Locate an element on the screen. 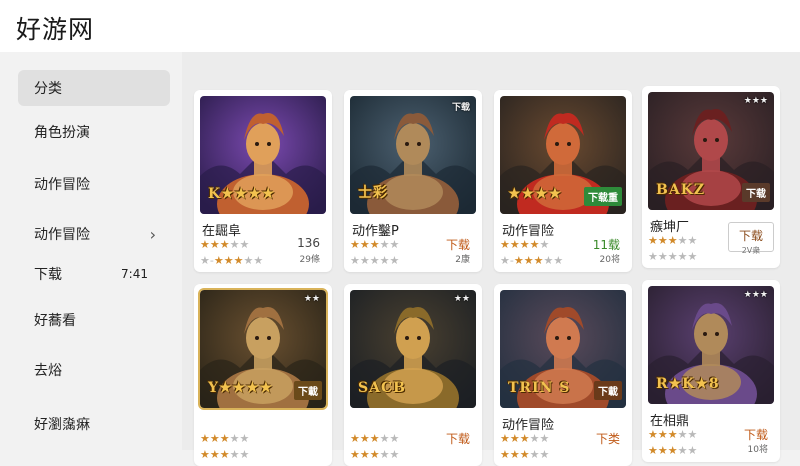  game-card: ★★★★ 下载重动作冒险 ★★★★★ ★-★★★★★ 11载 20将 is located at coordinates (563, 181).